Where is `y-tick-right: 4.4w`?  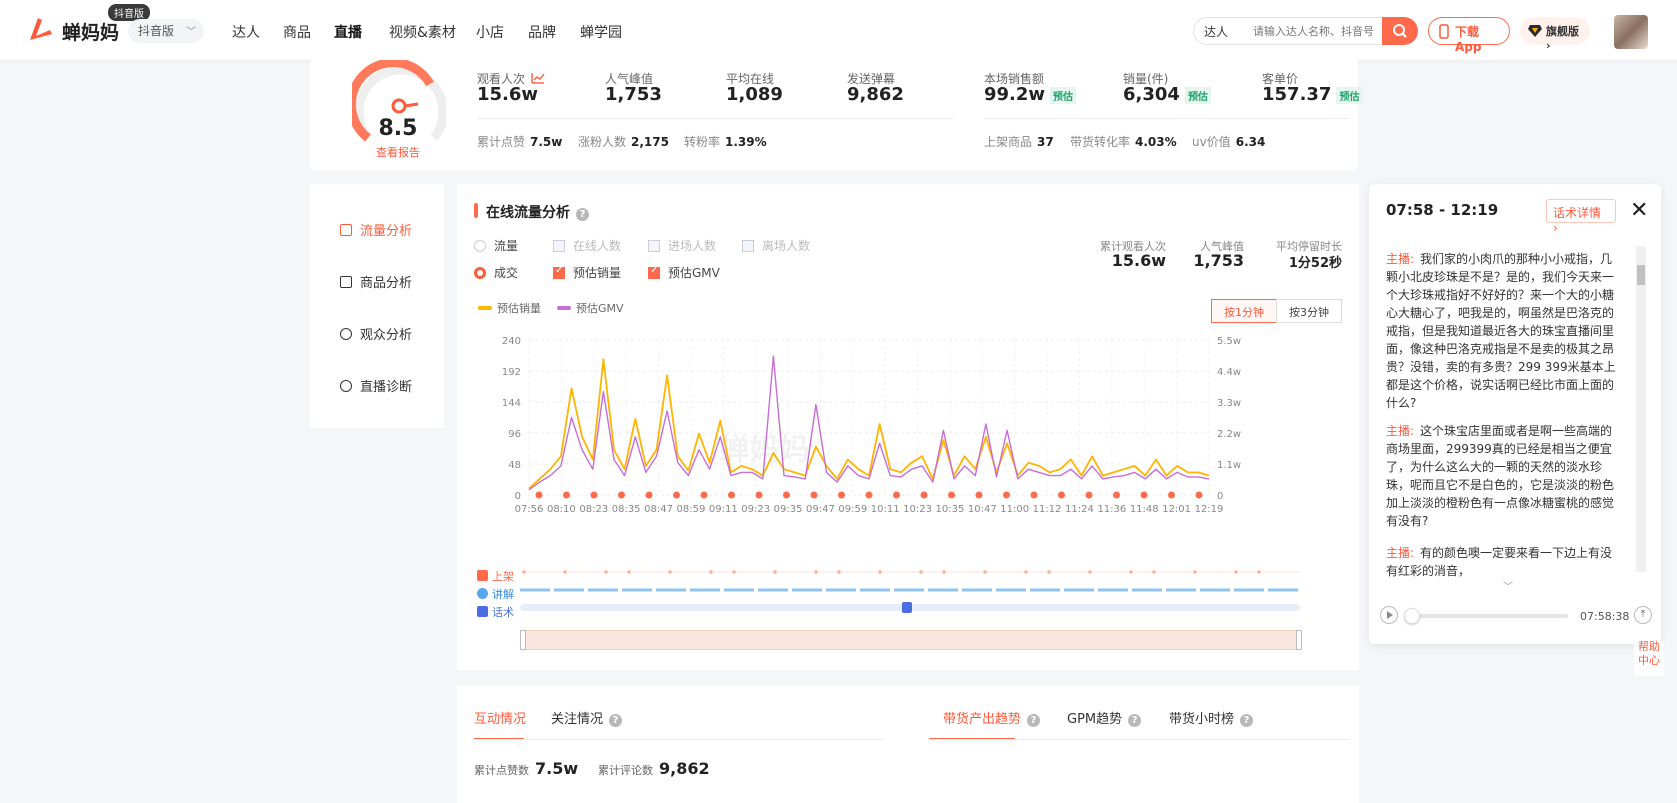 y-tick-right: 4.4w is located at coordinates (1229, 372).